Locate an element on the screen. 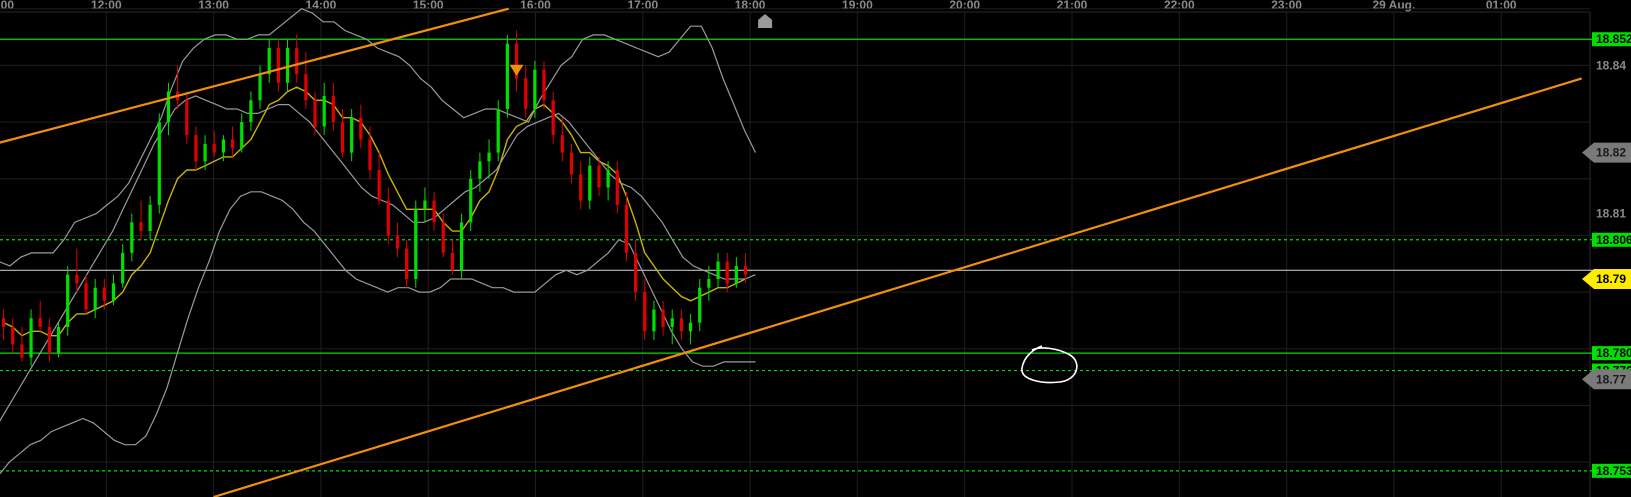 This screenshot has height=497, width=1631. x-tick-label: 15:00 is located at coordinates (428, 6).